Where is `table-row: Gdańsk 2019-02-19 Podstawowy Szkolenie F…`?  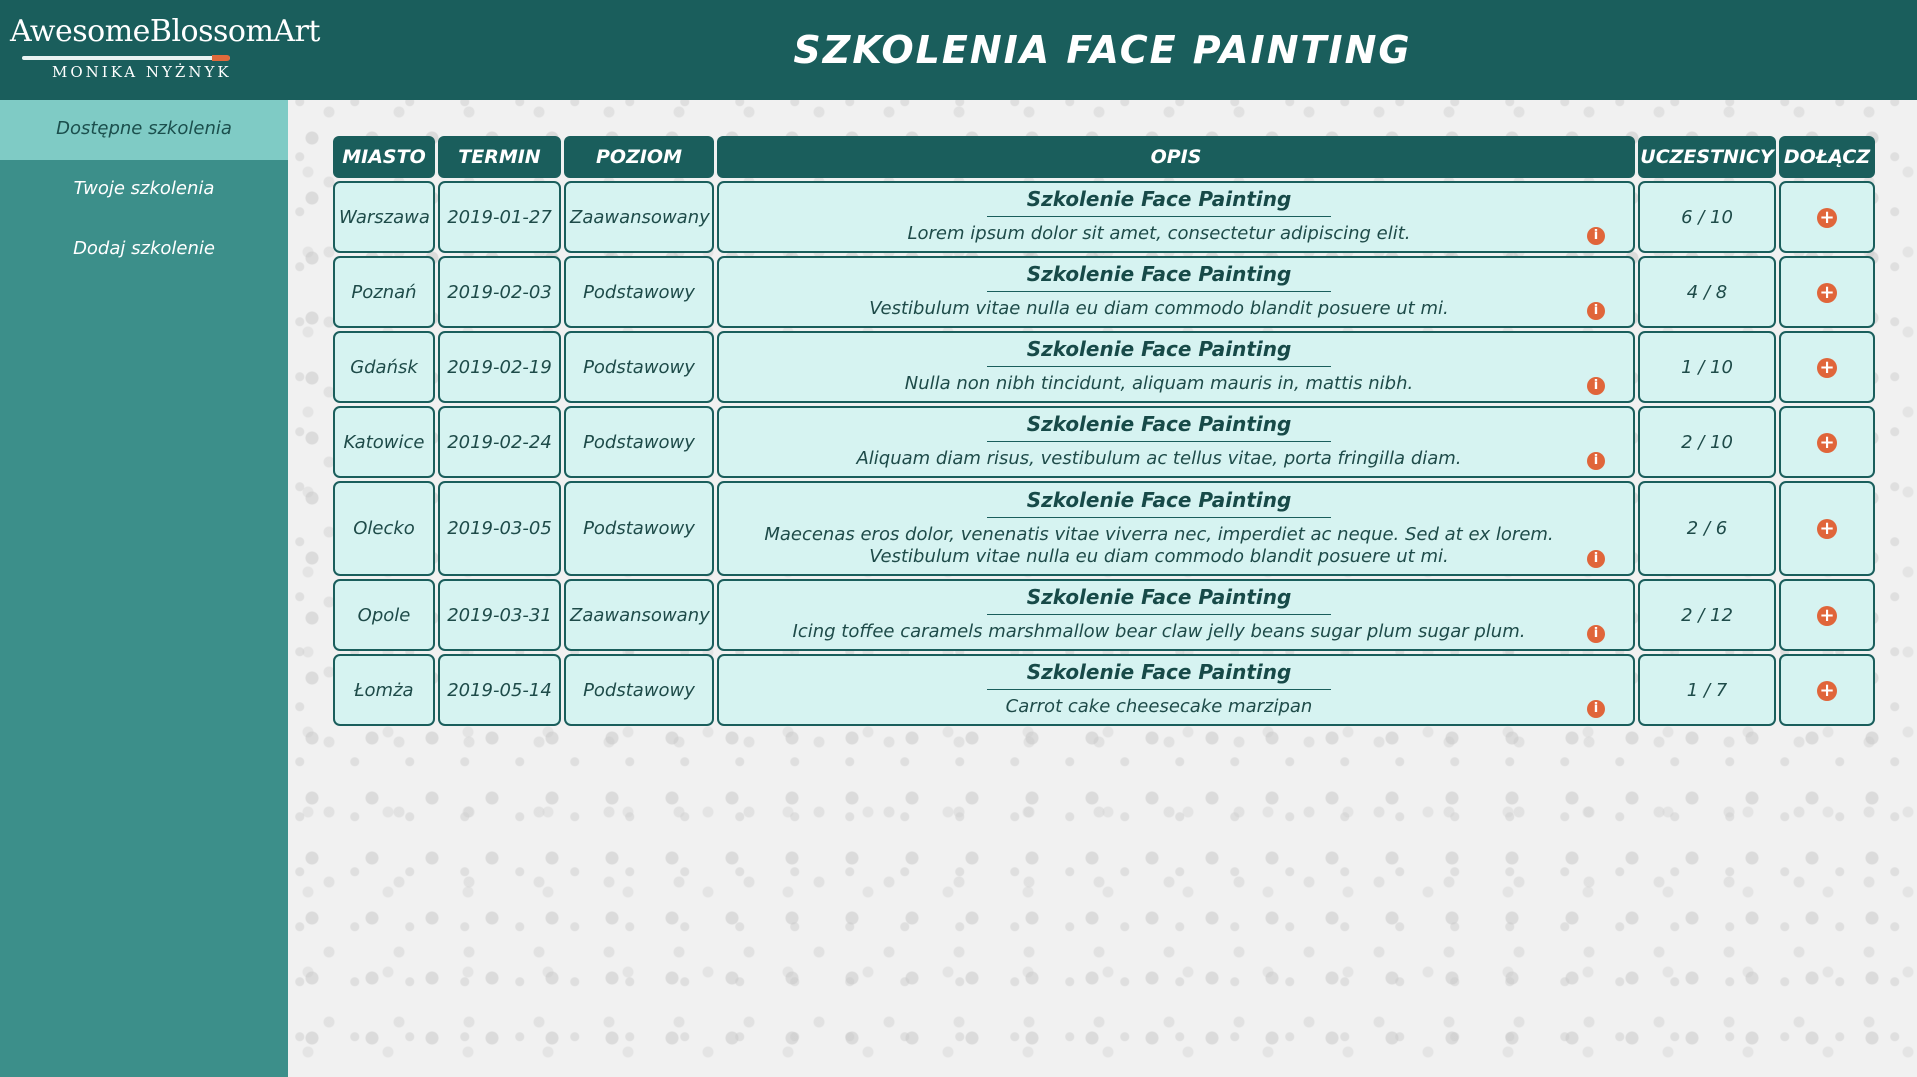 table-row: Gdańsk 2019-02-19 Podstawowy Szkolenie F… is located at coordinates (1104, 367).